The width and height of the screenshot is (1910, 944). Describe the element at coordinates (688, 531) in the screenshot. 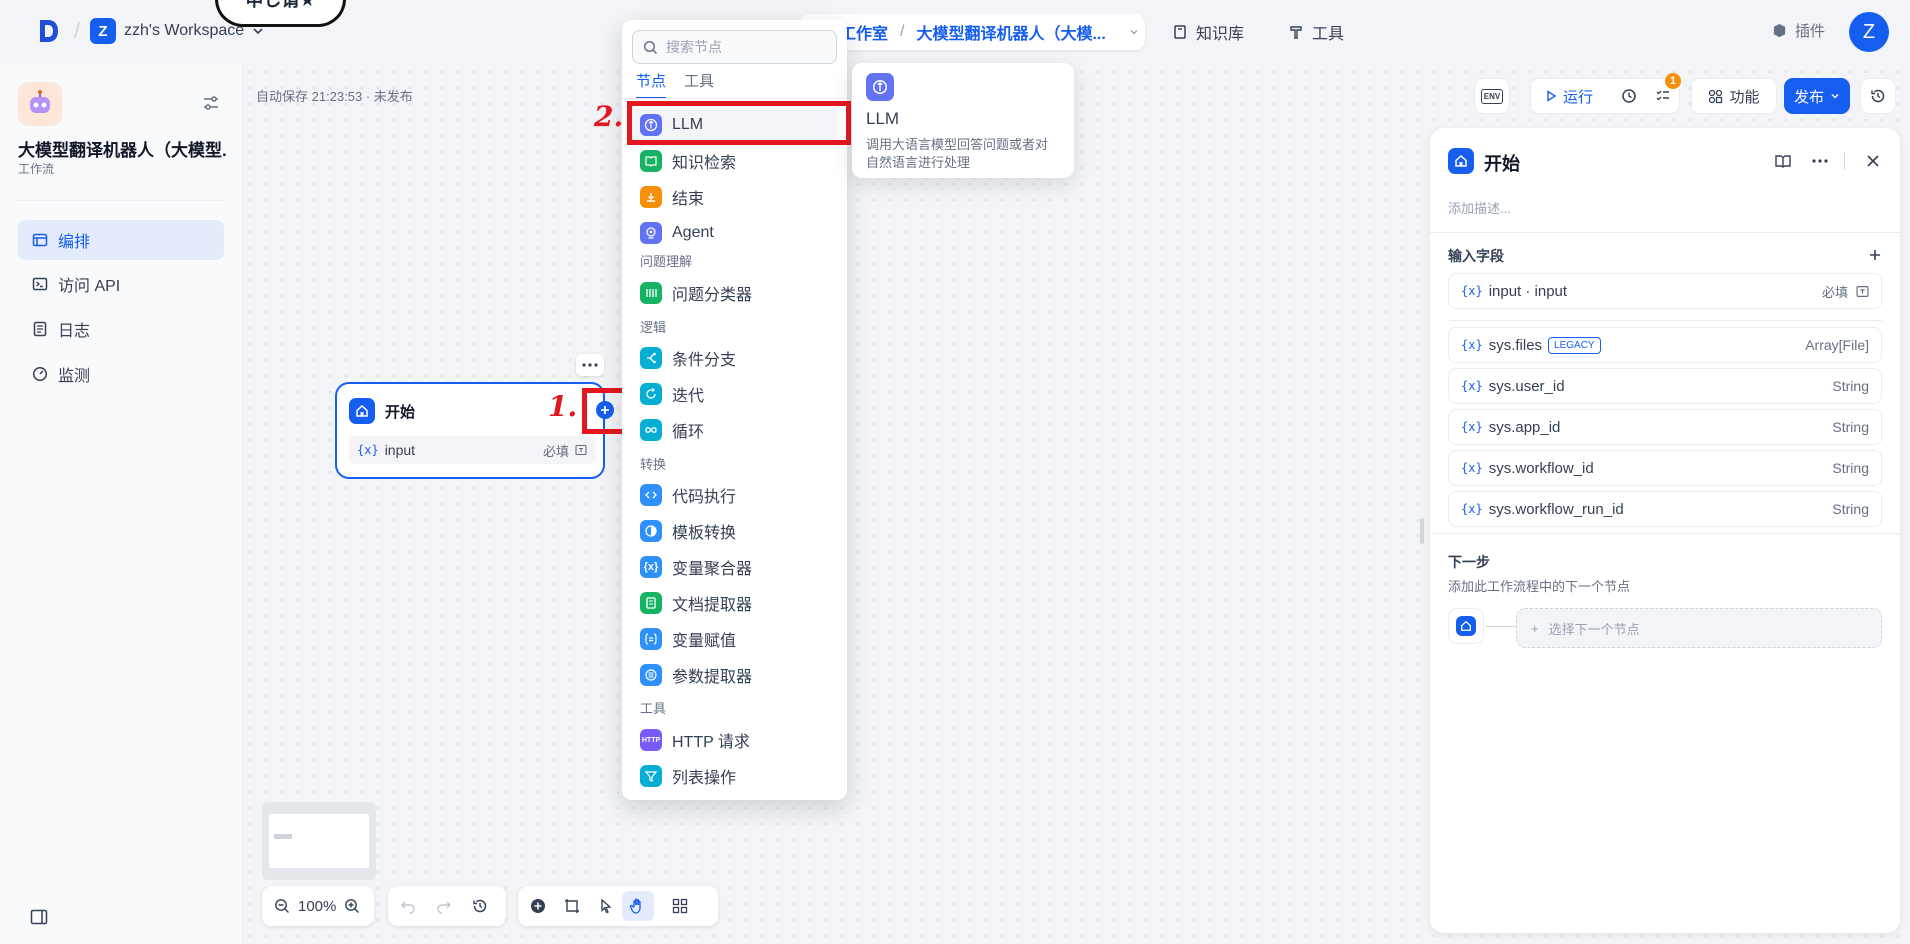

I see `picker-item-template: 模板转换` at that location.